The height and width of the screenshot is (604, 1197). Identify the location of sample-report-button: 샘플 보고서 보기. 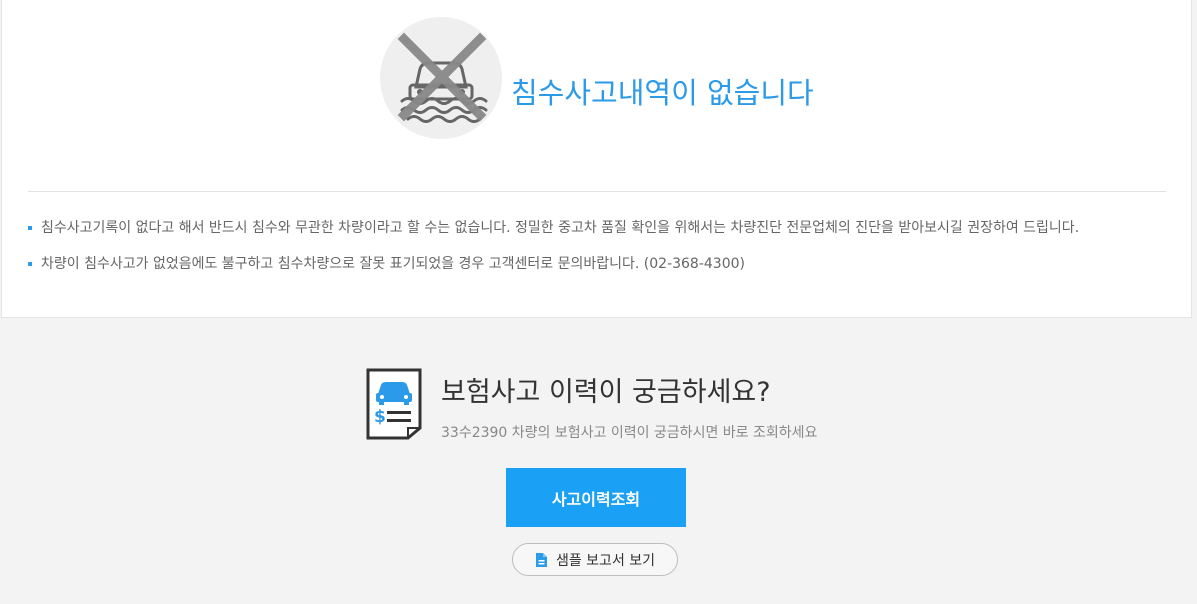
(595, 559).